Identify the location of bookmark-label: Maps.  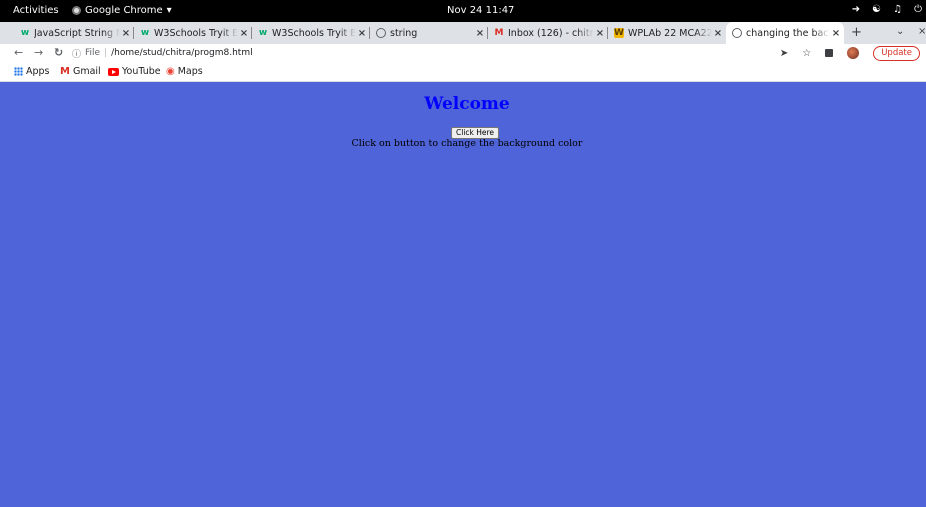
(190, 71).